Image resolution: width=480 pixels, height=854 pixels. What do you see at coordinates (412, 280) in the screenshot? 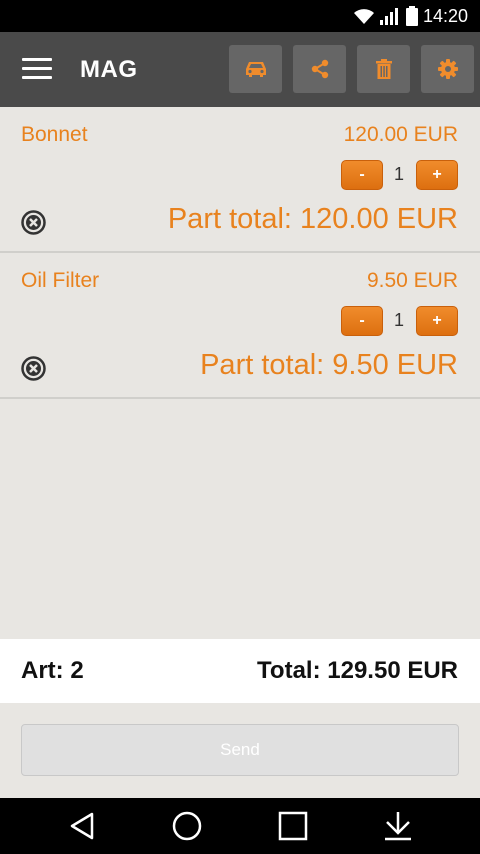
I see `item-price: 9.50 EUR` at bounding box center [412, 280].